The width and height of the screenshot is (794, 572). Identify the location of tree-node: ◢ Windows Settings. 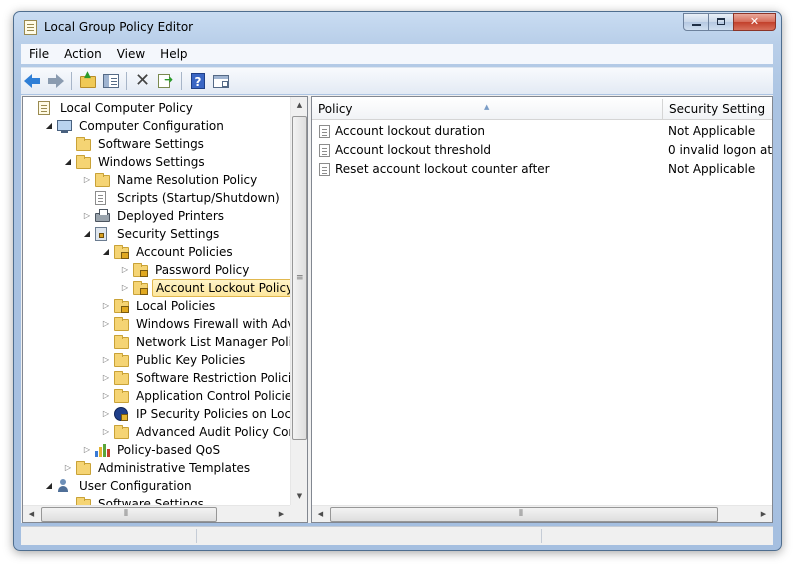
(157, 162).